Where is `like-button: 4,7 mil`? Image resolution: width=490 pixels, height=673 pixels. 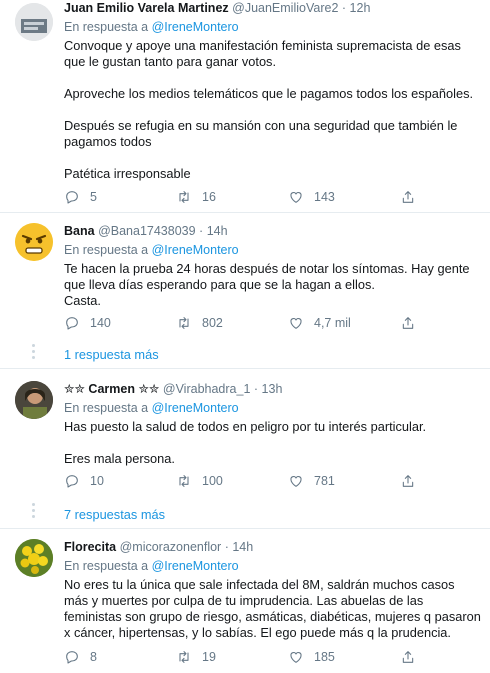 like-button: 4,7 mil is located at coordinates (344, 323).